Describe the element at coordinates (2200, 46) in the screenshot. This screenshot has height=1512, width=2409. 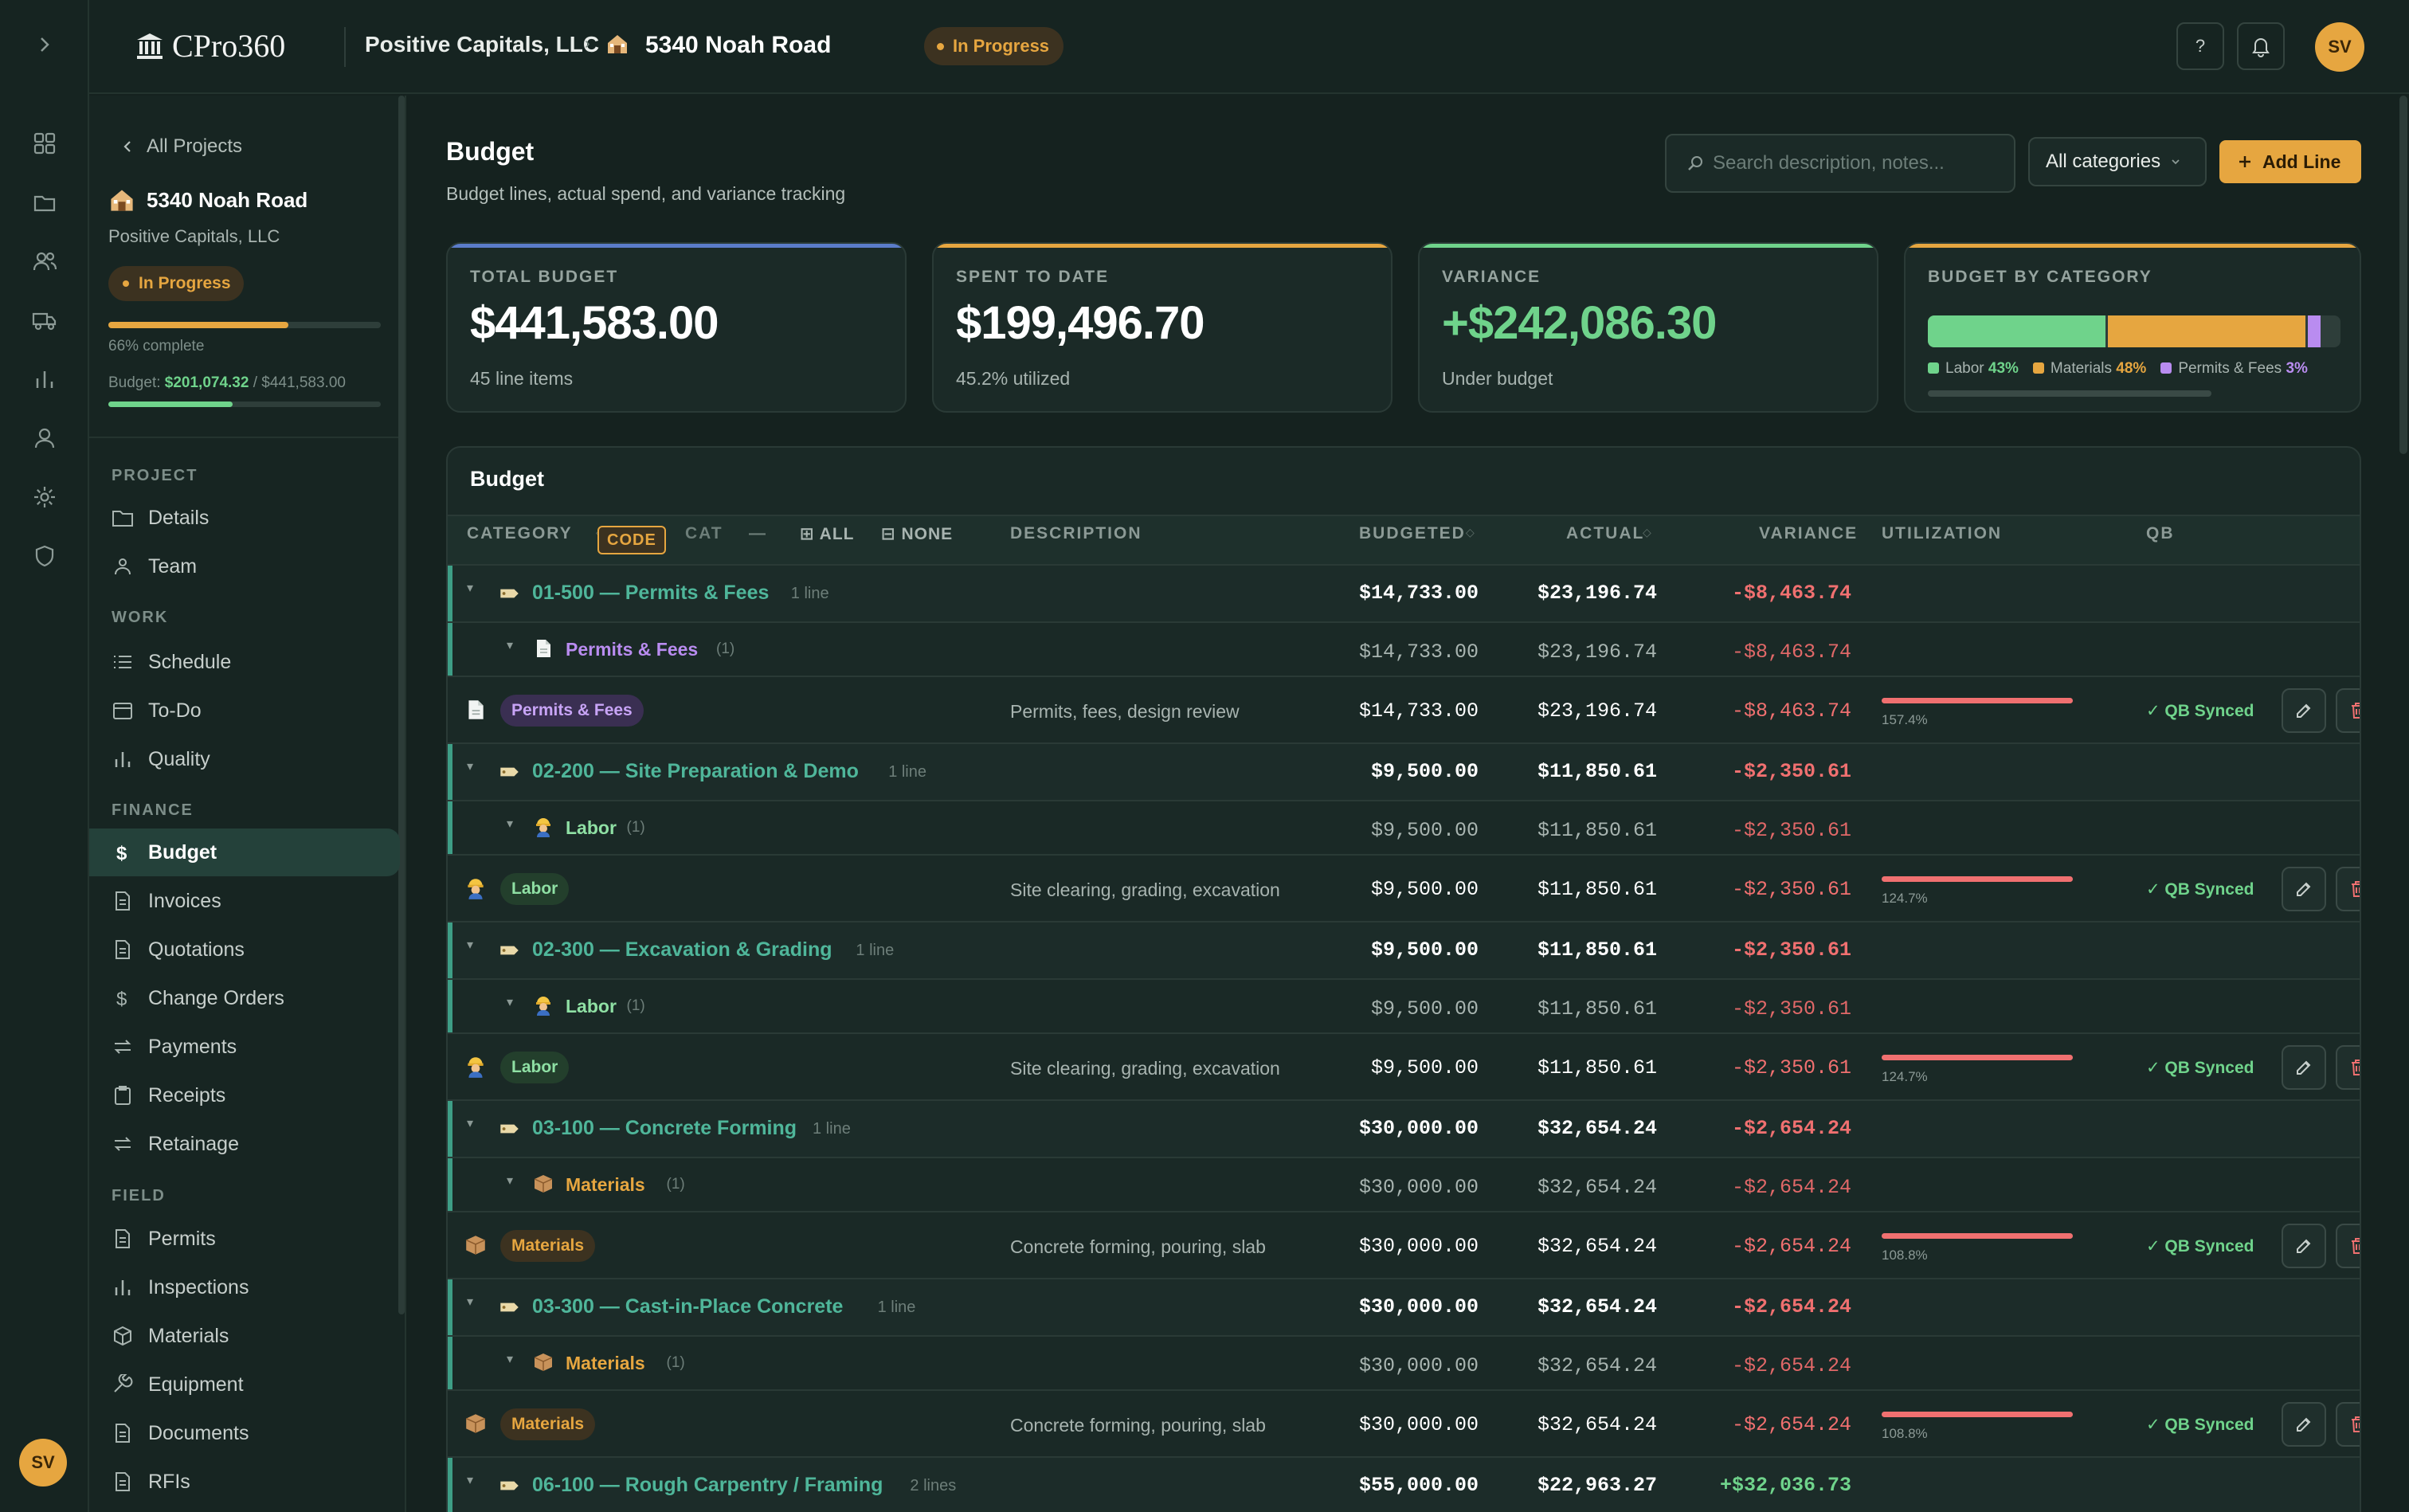
I see `help-button: ?` at that location.